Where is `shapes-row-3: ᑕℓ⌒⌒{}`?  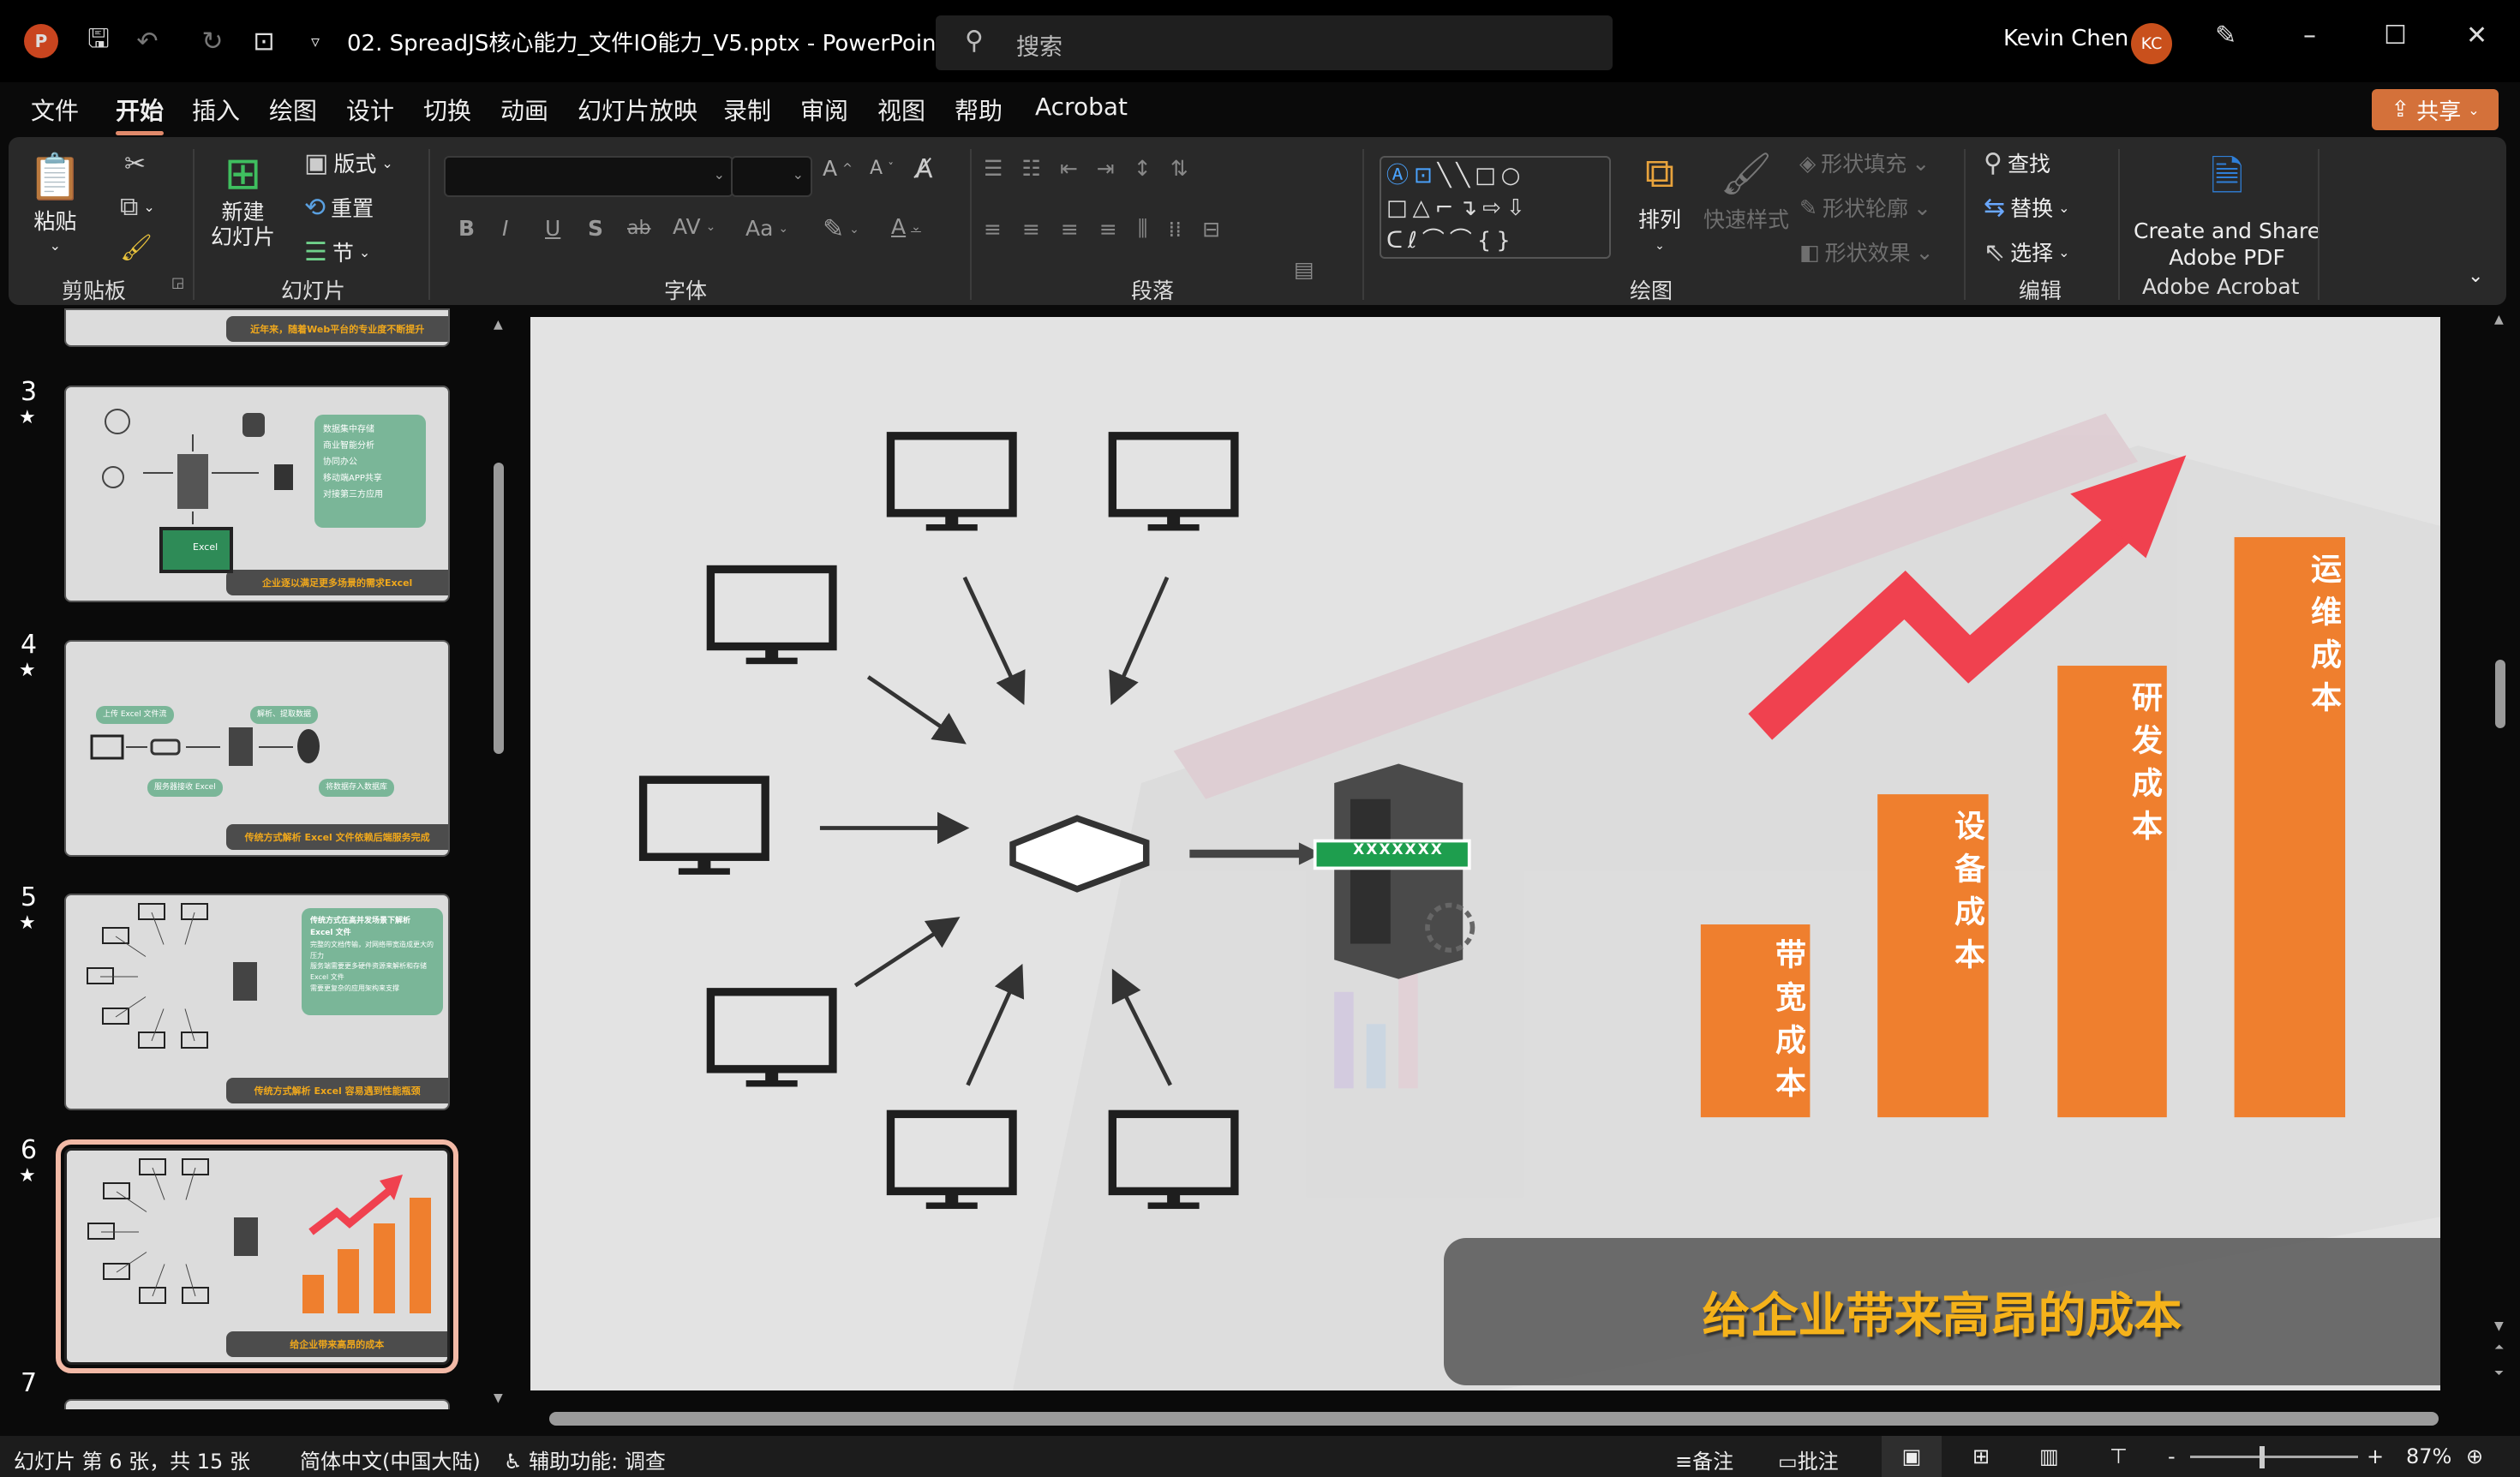
shapes-row-3: ᑕℓ⌒⌒{} is located at coordinates (1451, 241).